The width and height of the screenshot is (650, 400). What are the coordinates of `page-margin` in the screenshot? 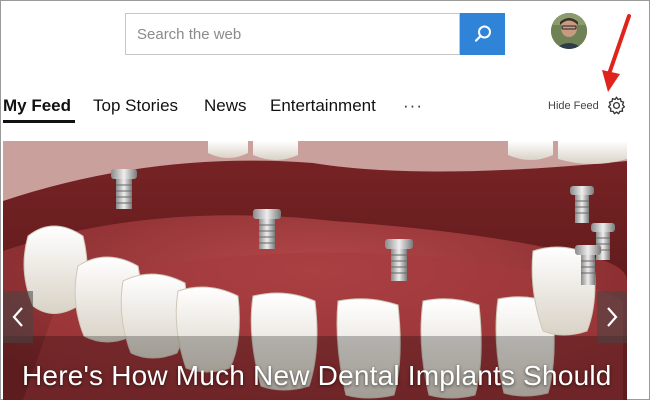 It's located at (637, 269).